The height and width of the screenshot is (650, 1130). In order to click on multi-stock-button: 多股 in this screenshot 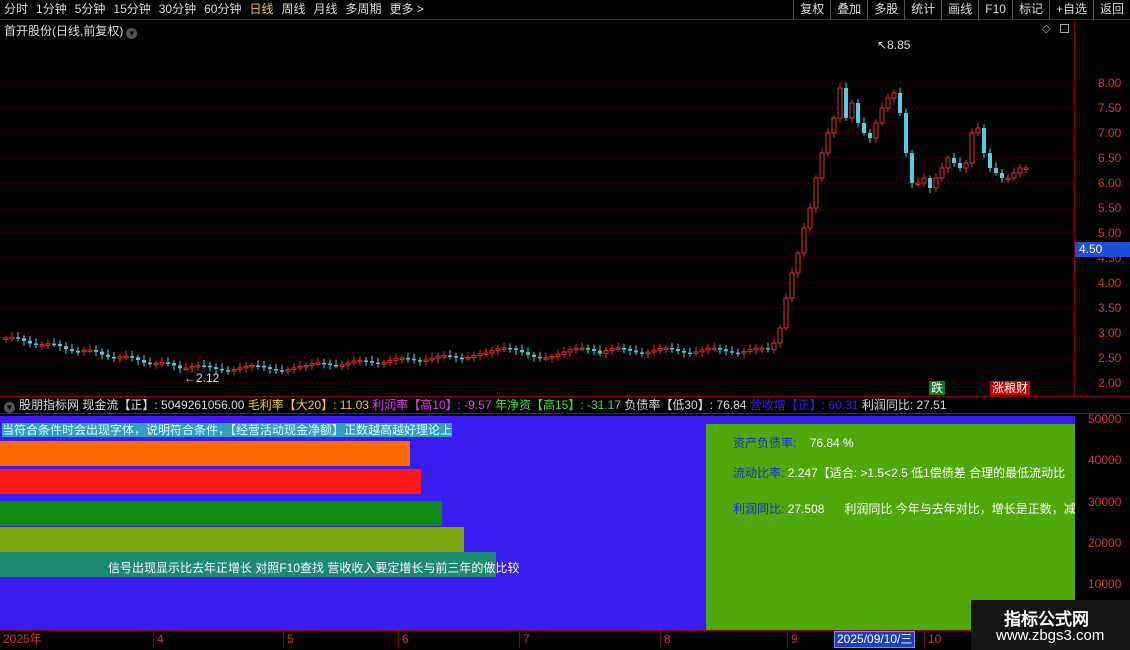, I will do `click(885, 10)`.